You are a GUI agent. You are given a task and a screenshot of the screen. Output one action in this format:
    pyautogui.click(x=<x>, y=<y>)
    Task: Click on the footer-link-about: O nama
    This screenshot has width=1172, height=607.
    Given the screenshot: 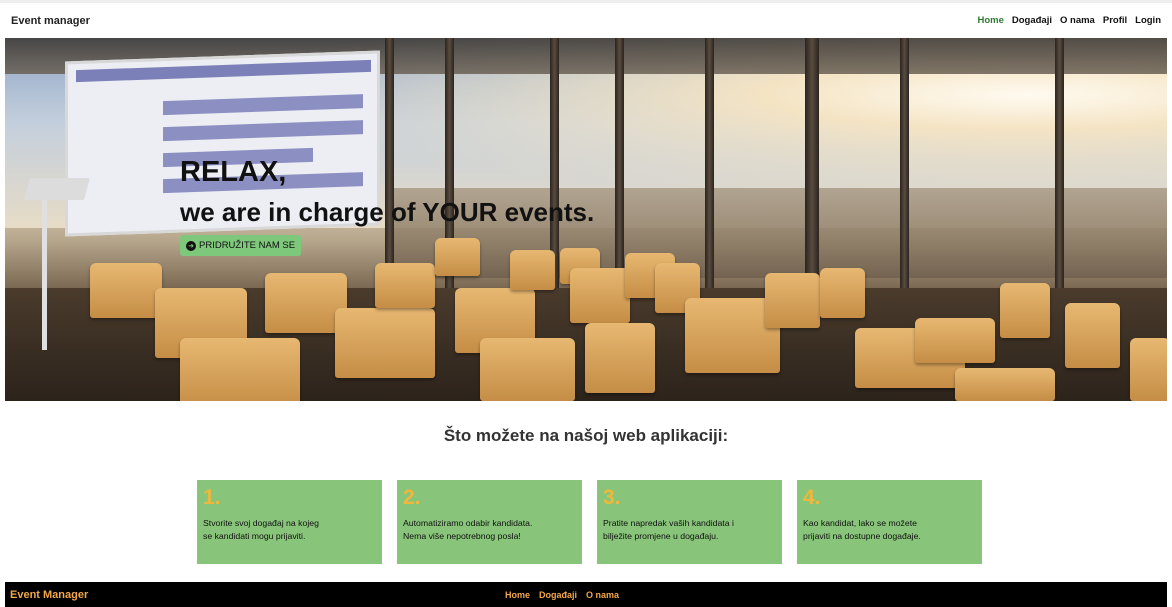 What is the action you would take?
    pyautogui.click(x=602, y=595)
    